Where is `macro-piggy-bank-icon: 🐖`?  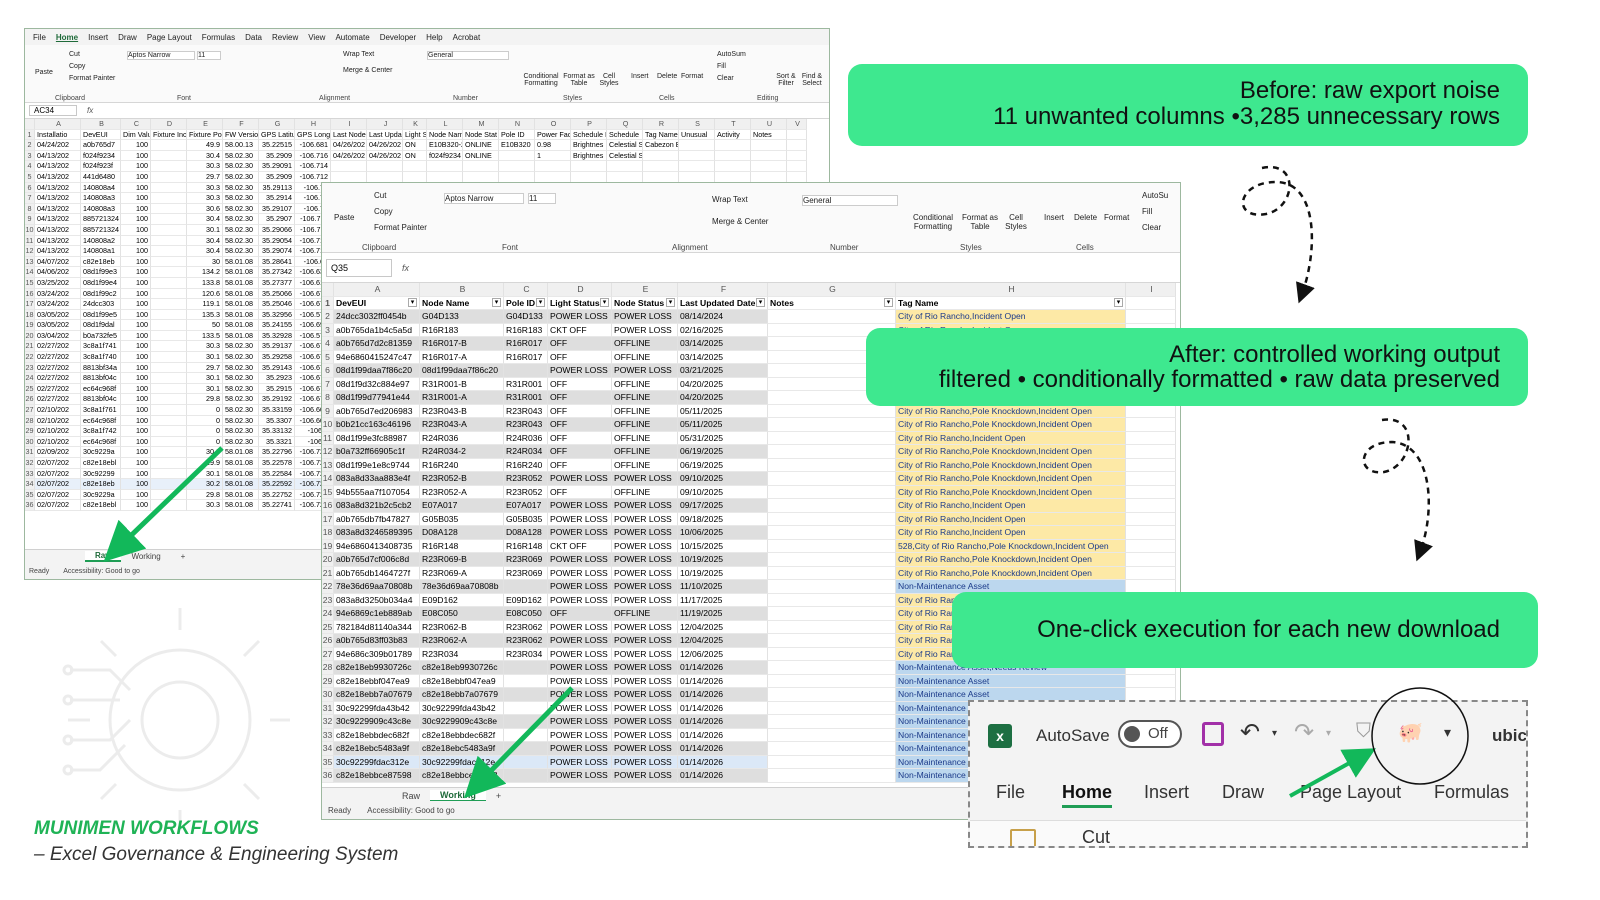 macro-piggy-bank-icon: 🐖 is located at coordinates (1410, 732).